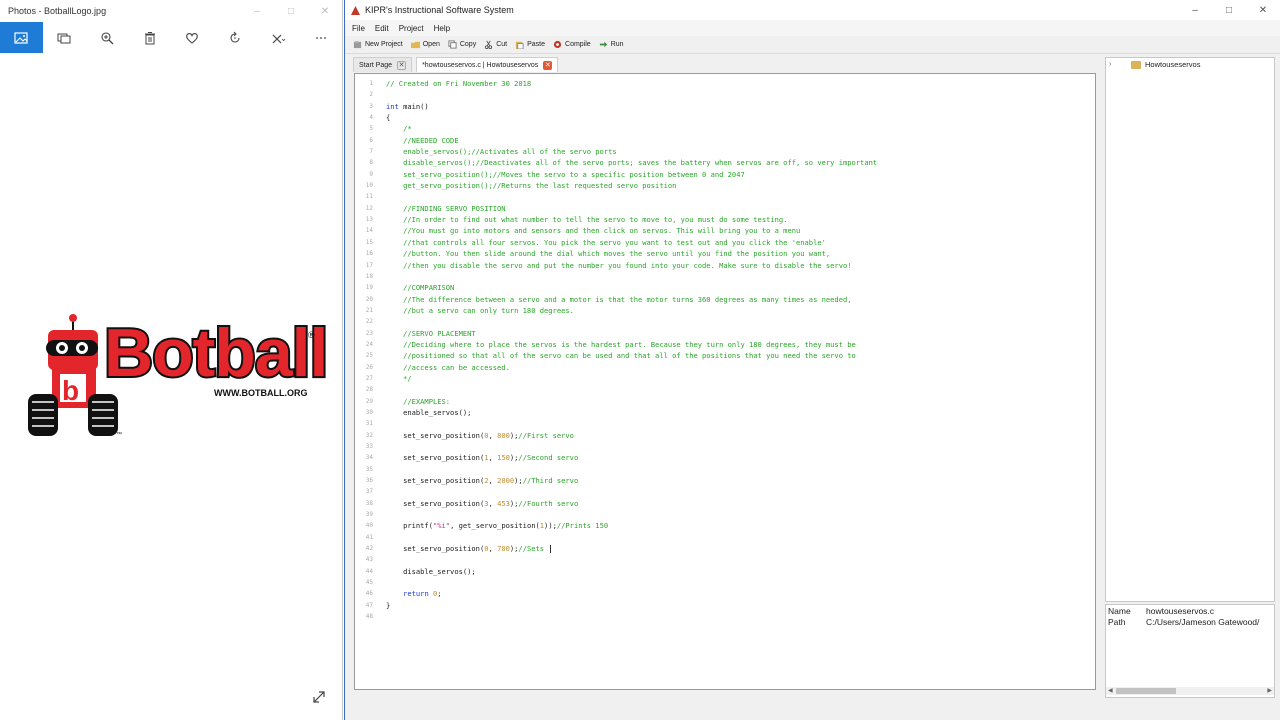 Image resolution: width=1280 pixels, height=720 pixels. Describe the element at coordinates (1110, 690) in the screenshot. I see `scroll-left-icon: ◀` at that location.